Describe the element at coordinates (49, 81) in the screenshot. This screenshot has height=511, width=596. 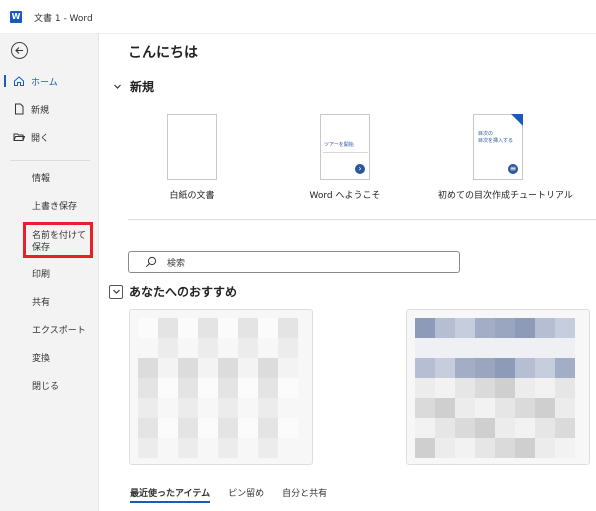
I see `nav-home: ホーム` at that location.